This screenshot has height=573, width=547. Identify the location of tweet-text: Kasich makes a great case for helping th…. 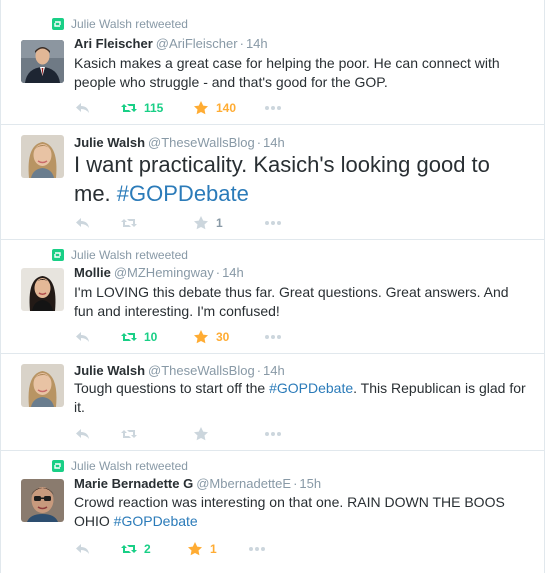
(287, 72).